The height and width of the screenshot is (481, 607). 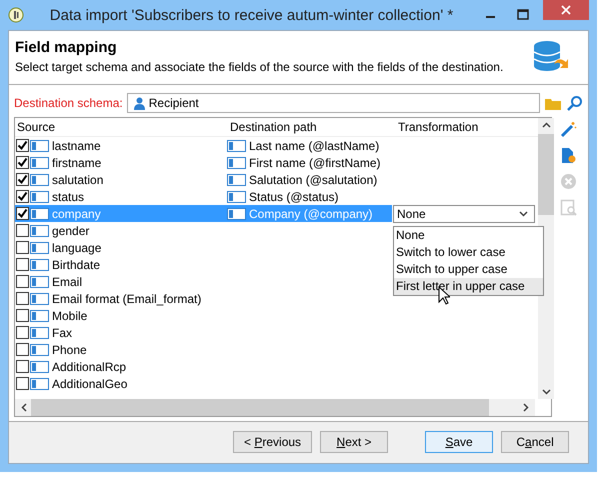 I want to click on horizontal-scrollbar, so click(x=275, y=407).